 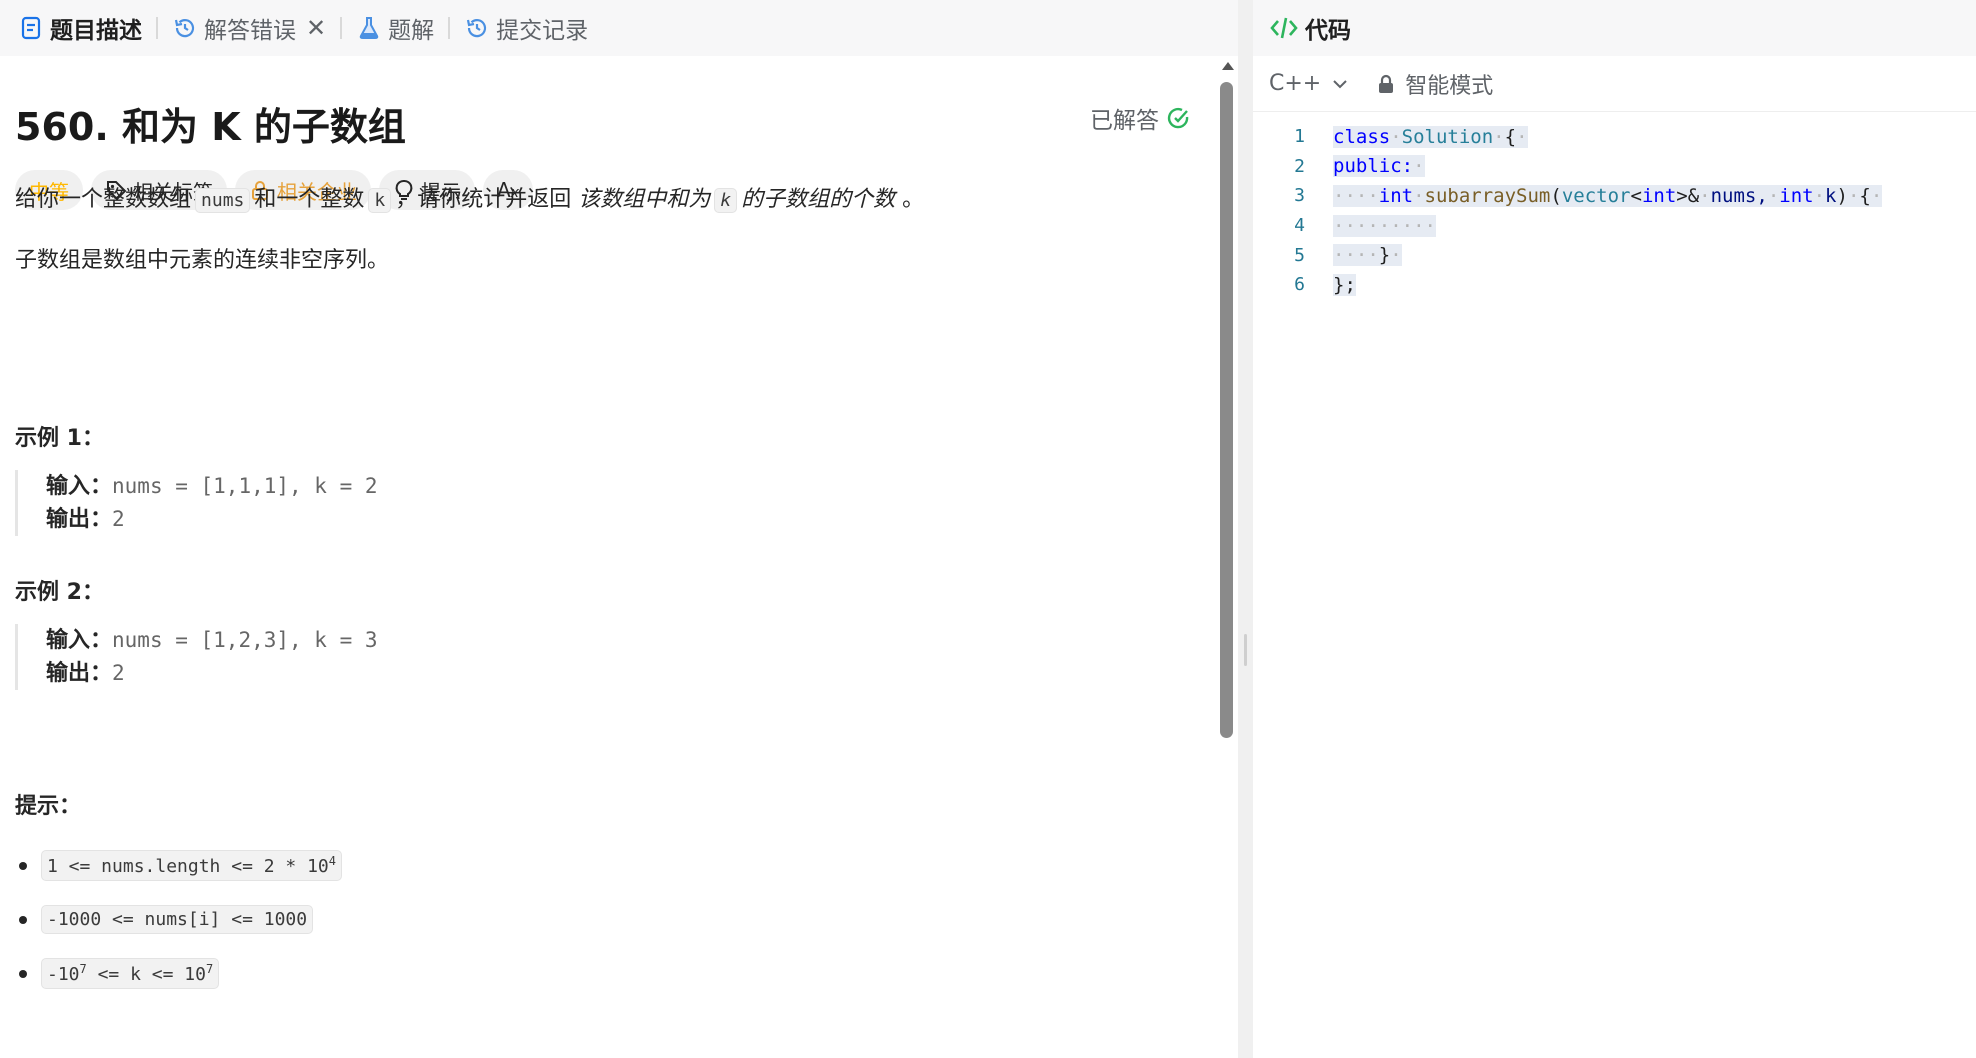 I want to click on tab-label: 题目描述, so click(x=96, y=31).